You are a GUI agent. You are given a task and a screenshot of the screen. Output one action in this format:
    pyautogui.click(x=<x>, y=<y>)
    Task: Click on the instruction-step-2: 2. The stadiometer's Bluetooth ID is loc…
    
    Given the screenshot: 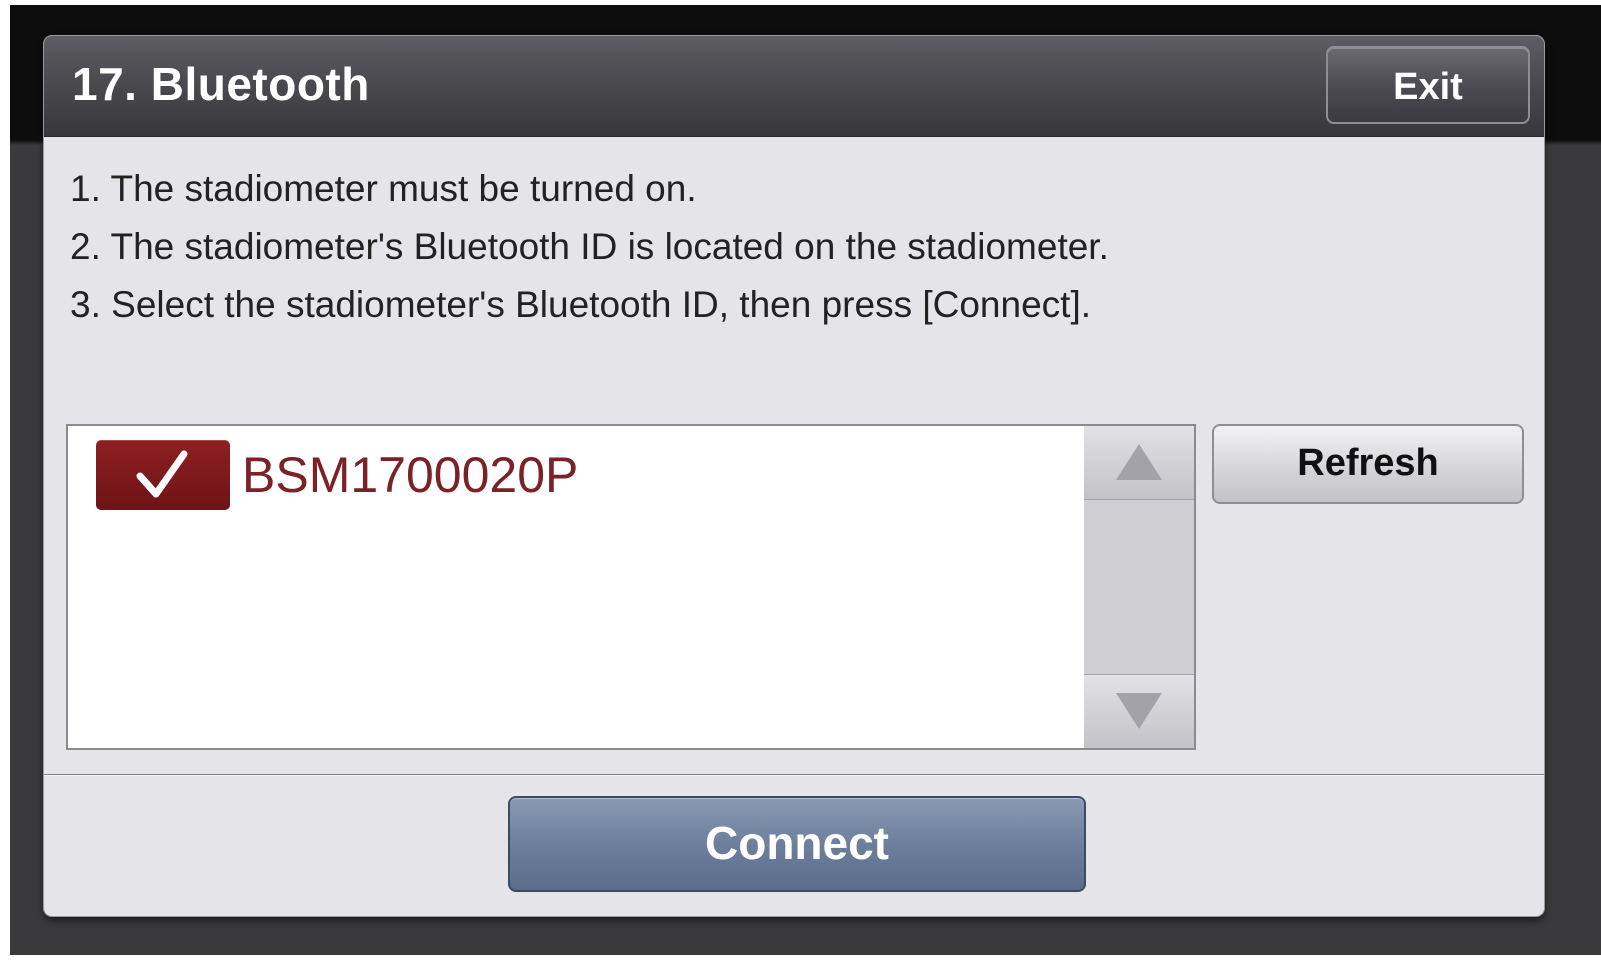 What is the action you would take?
    pyautogui.click(x=589, y=246)
    